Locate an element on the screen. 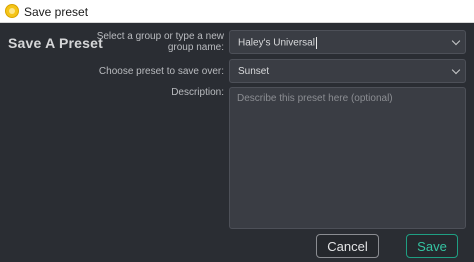 This screenshot has width=474, height=262. preset-selected-value: Sunset is located at coordinates (253, 71).